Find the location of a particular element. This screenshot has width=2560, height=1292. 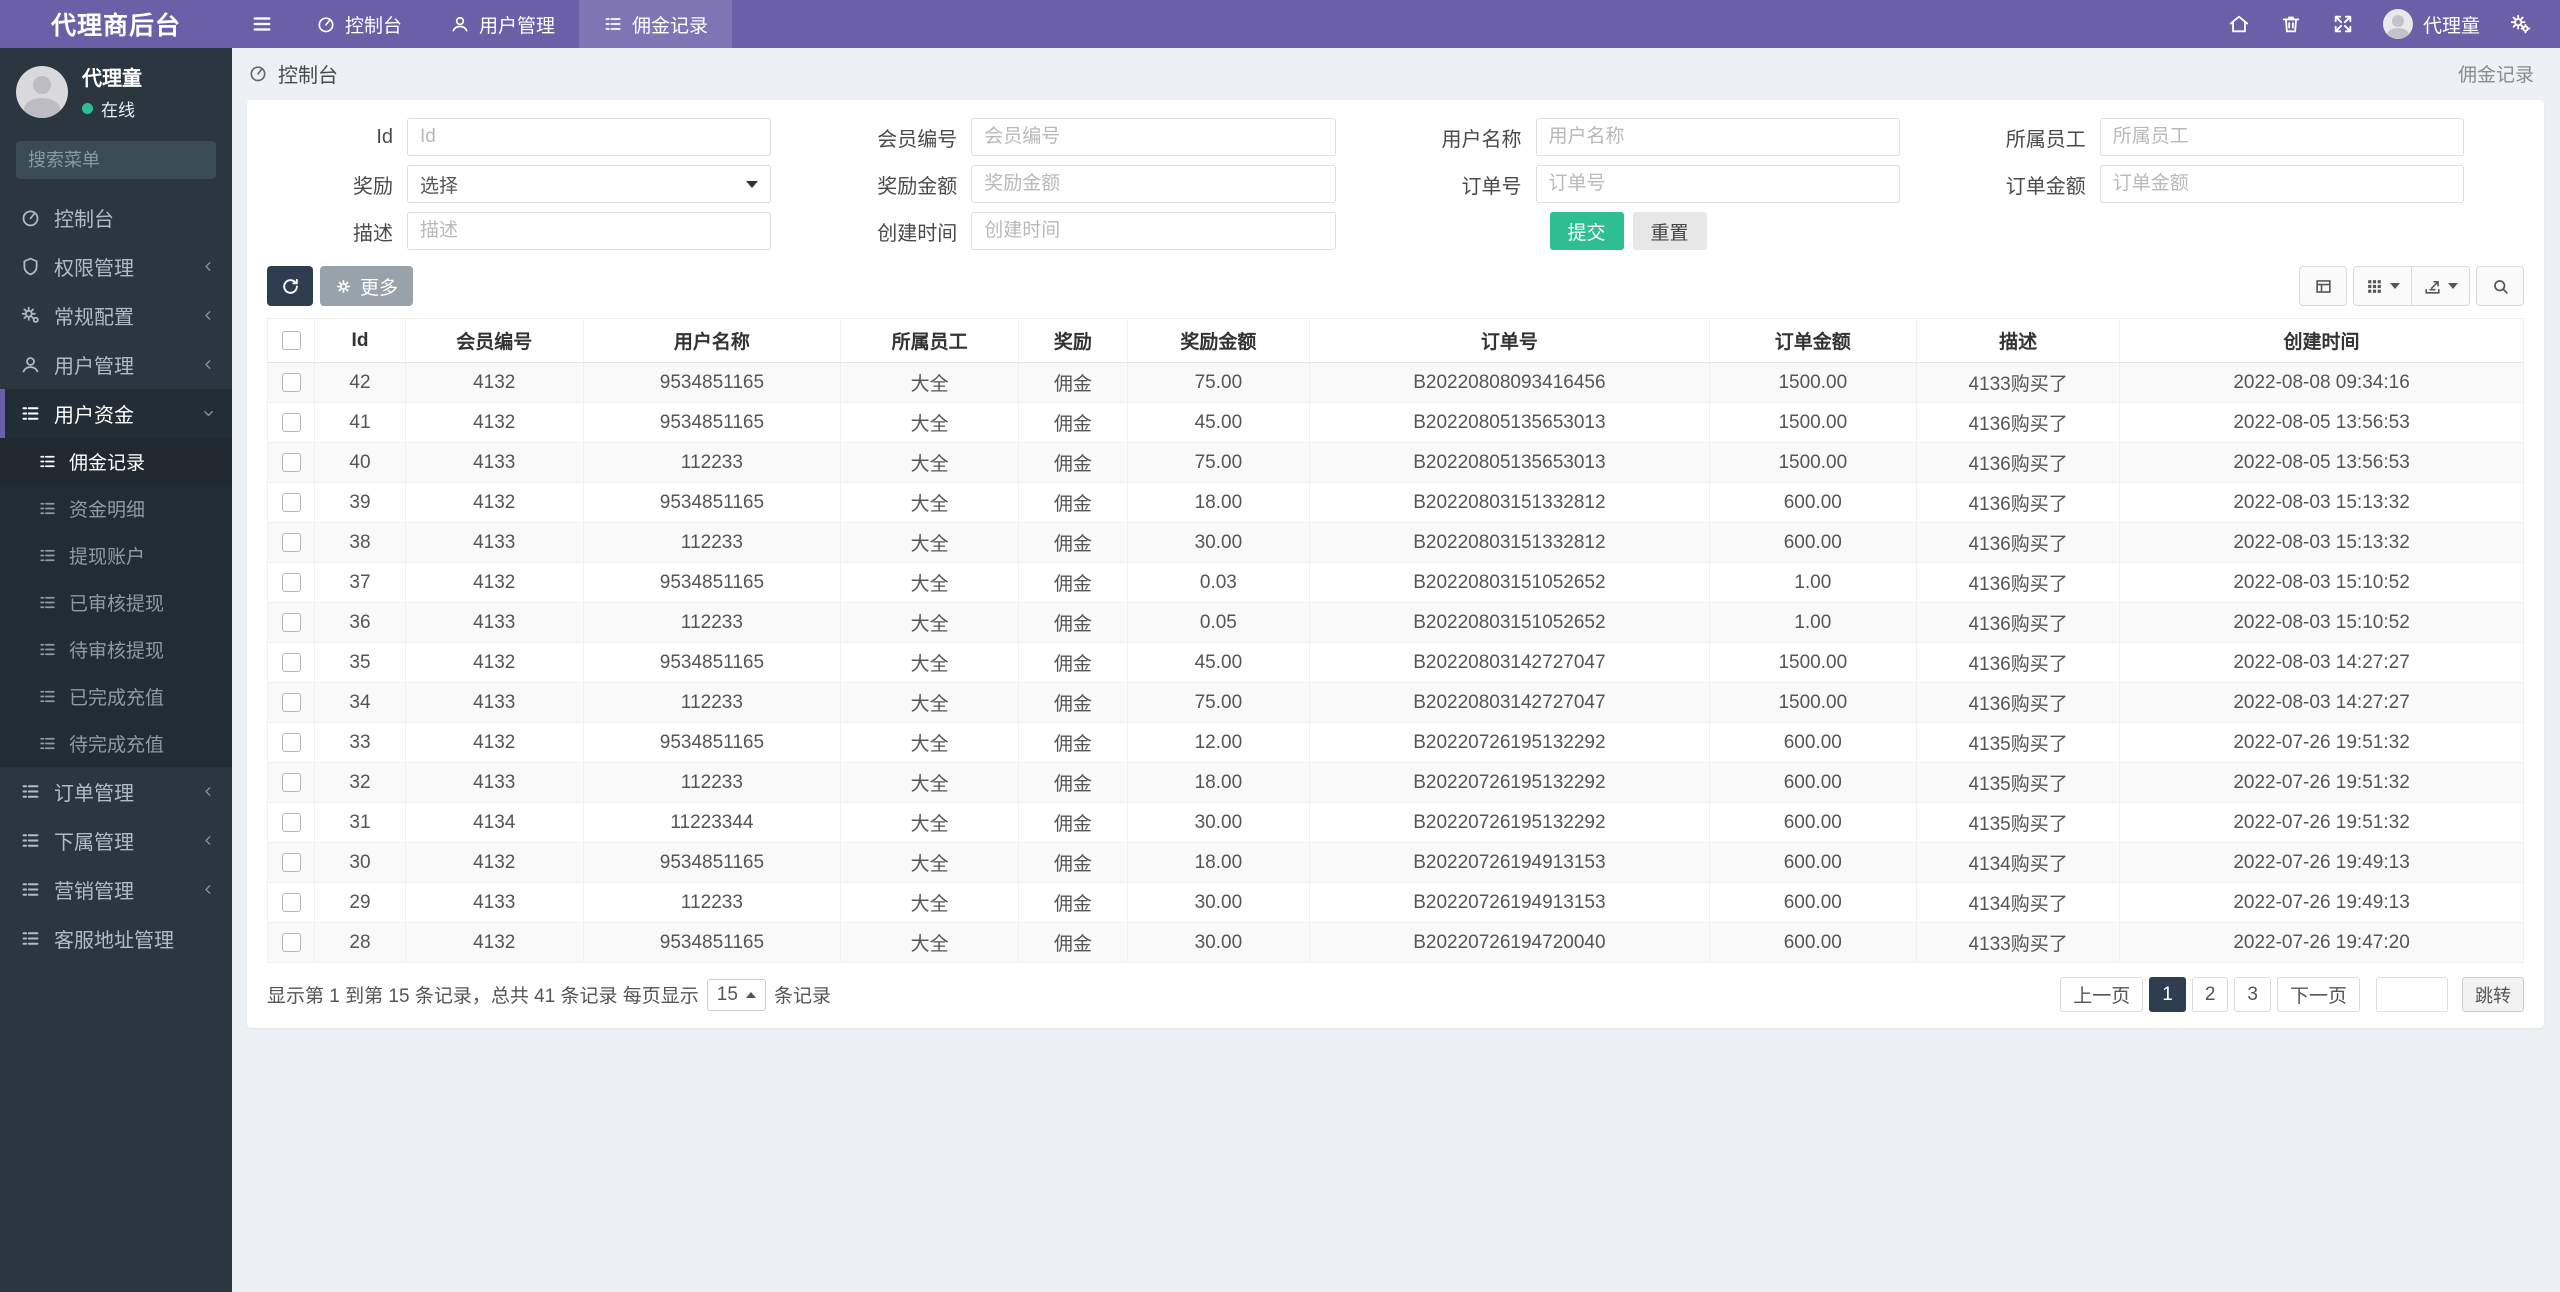

sidebar-subitem-completed-recharges: 已完成充值 is located at coordinates (116, 696).